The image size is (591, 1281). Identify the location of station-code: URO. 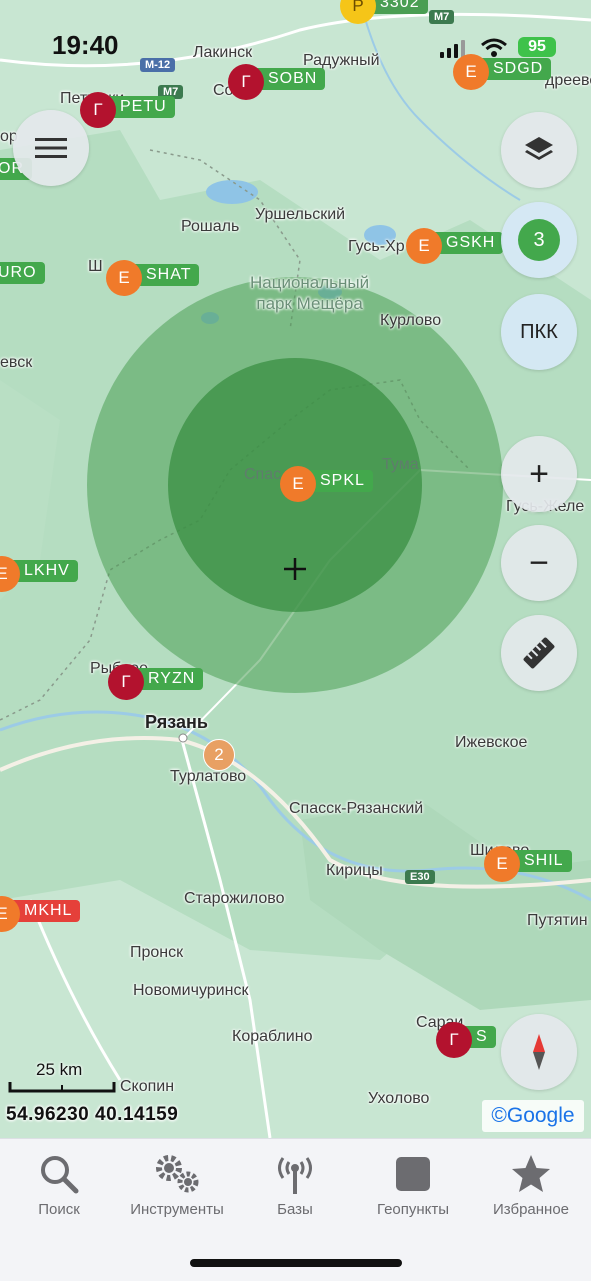
(22, 273).